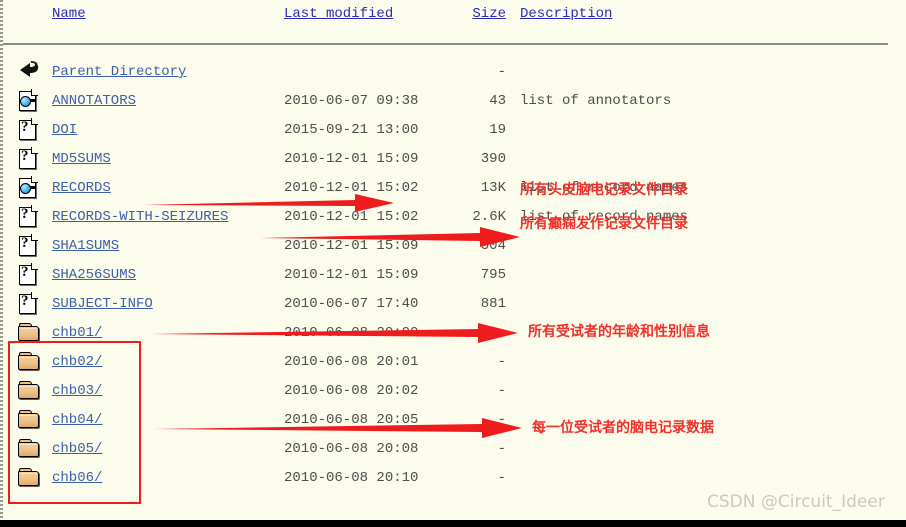  Describe the element at coordinates (704, 14) in the screenshot. I see `header-description: Description` at that location.